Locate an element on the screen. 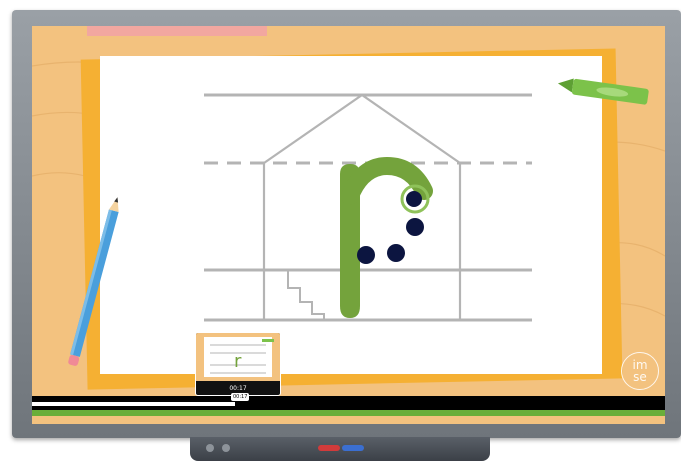  preview-letter: r is located at coordinates (238, 361).